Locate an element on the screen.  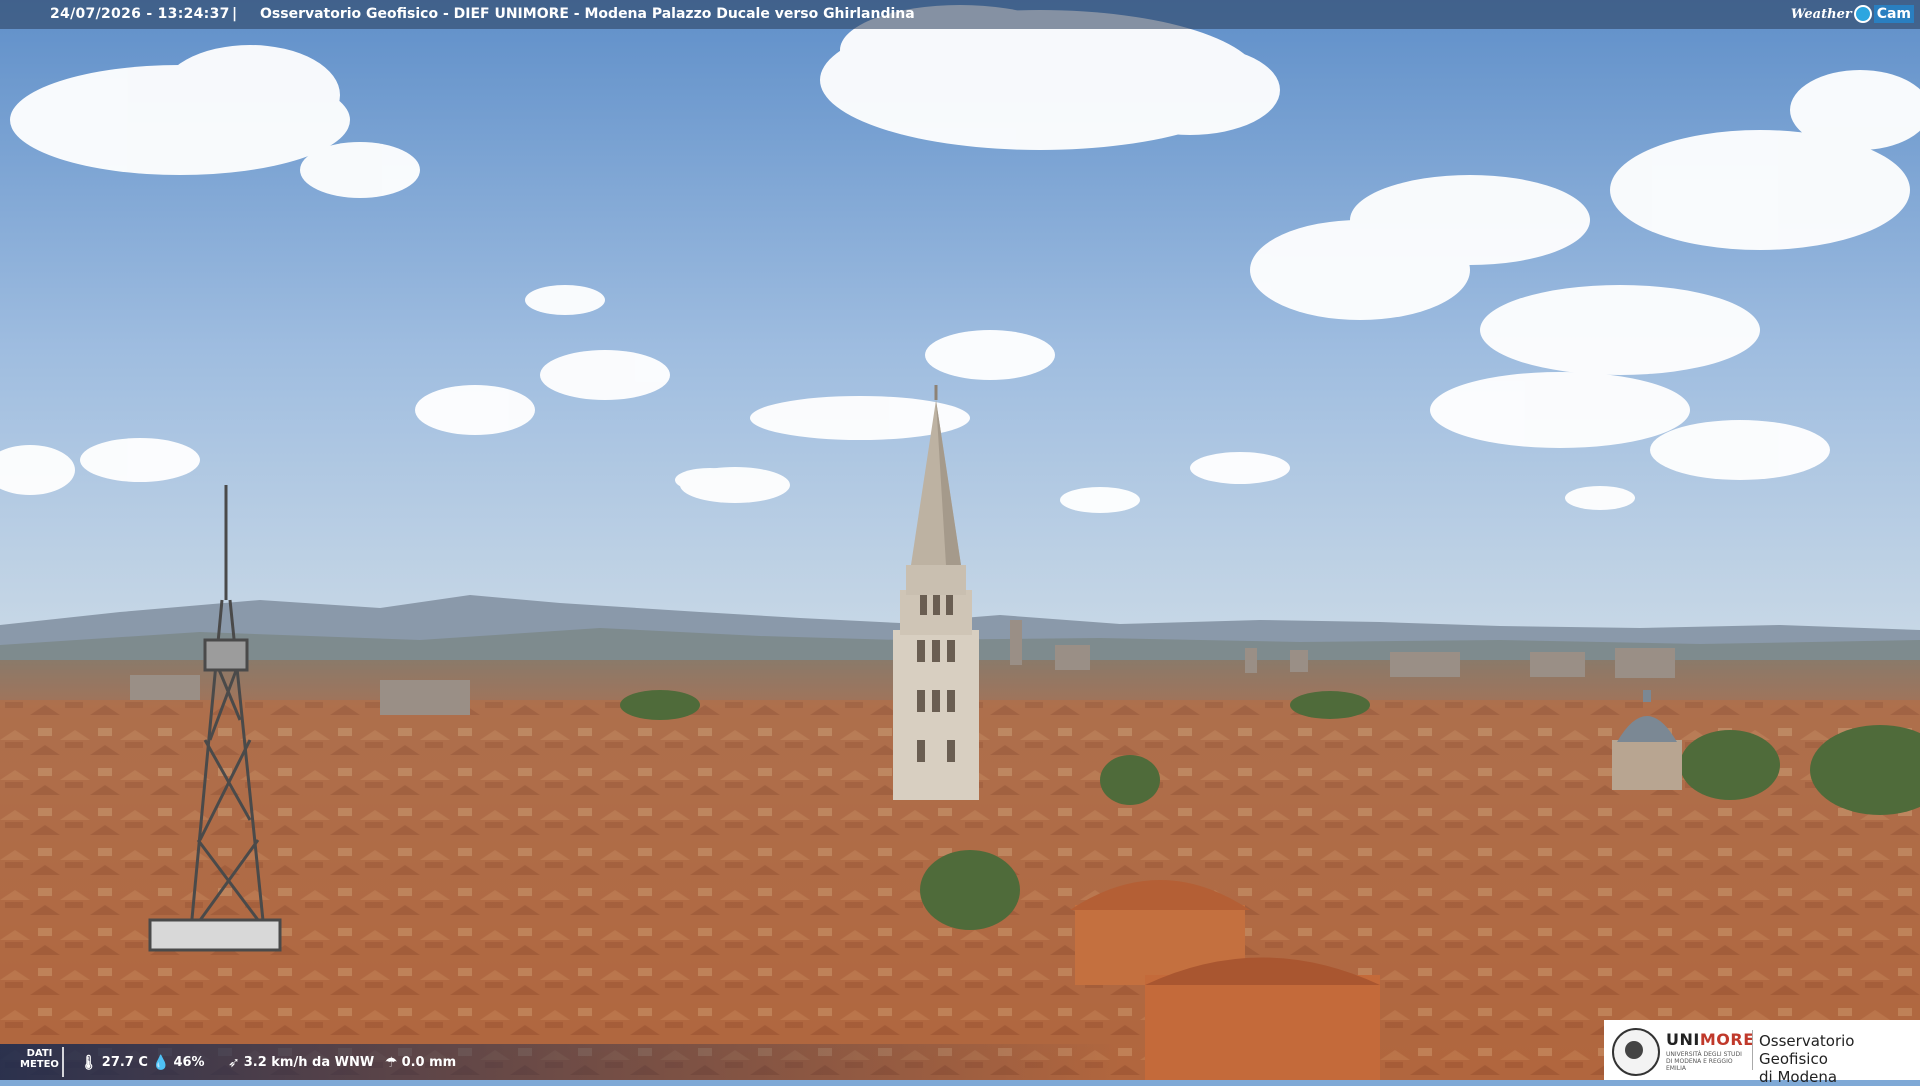
meteo-label: DATI METEO is located at coordinates (39, 1059).